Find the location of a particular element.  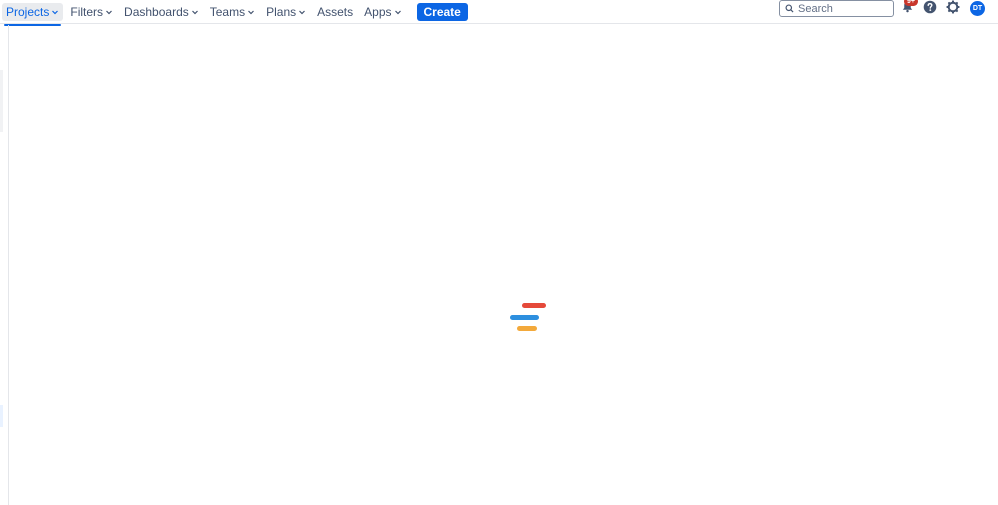

nav-projects: Projects is located at coordinates (33, 14).